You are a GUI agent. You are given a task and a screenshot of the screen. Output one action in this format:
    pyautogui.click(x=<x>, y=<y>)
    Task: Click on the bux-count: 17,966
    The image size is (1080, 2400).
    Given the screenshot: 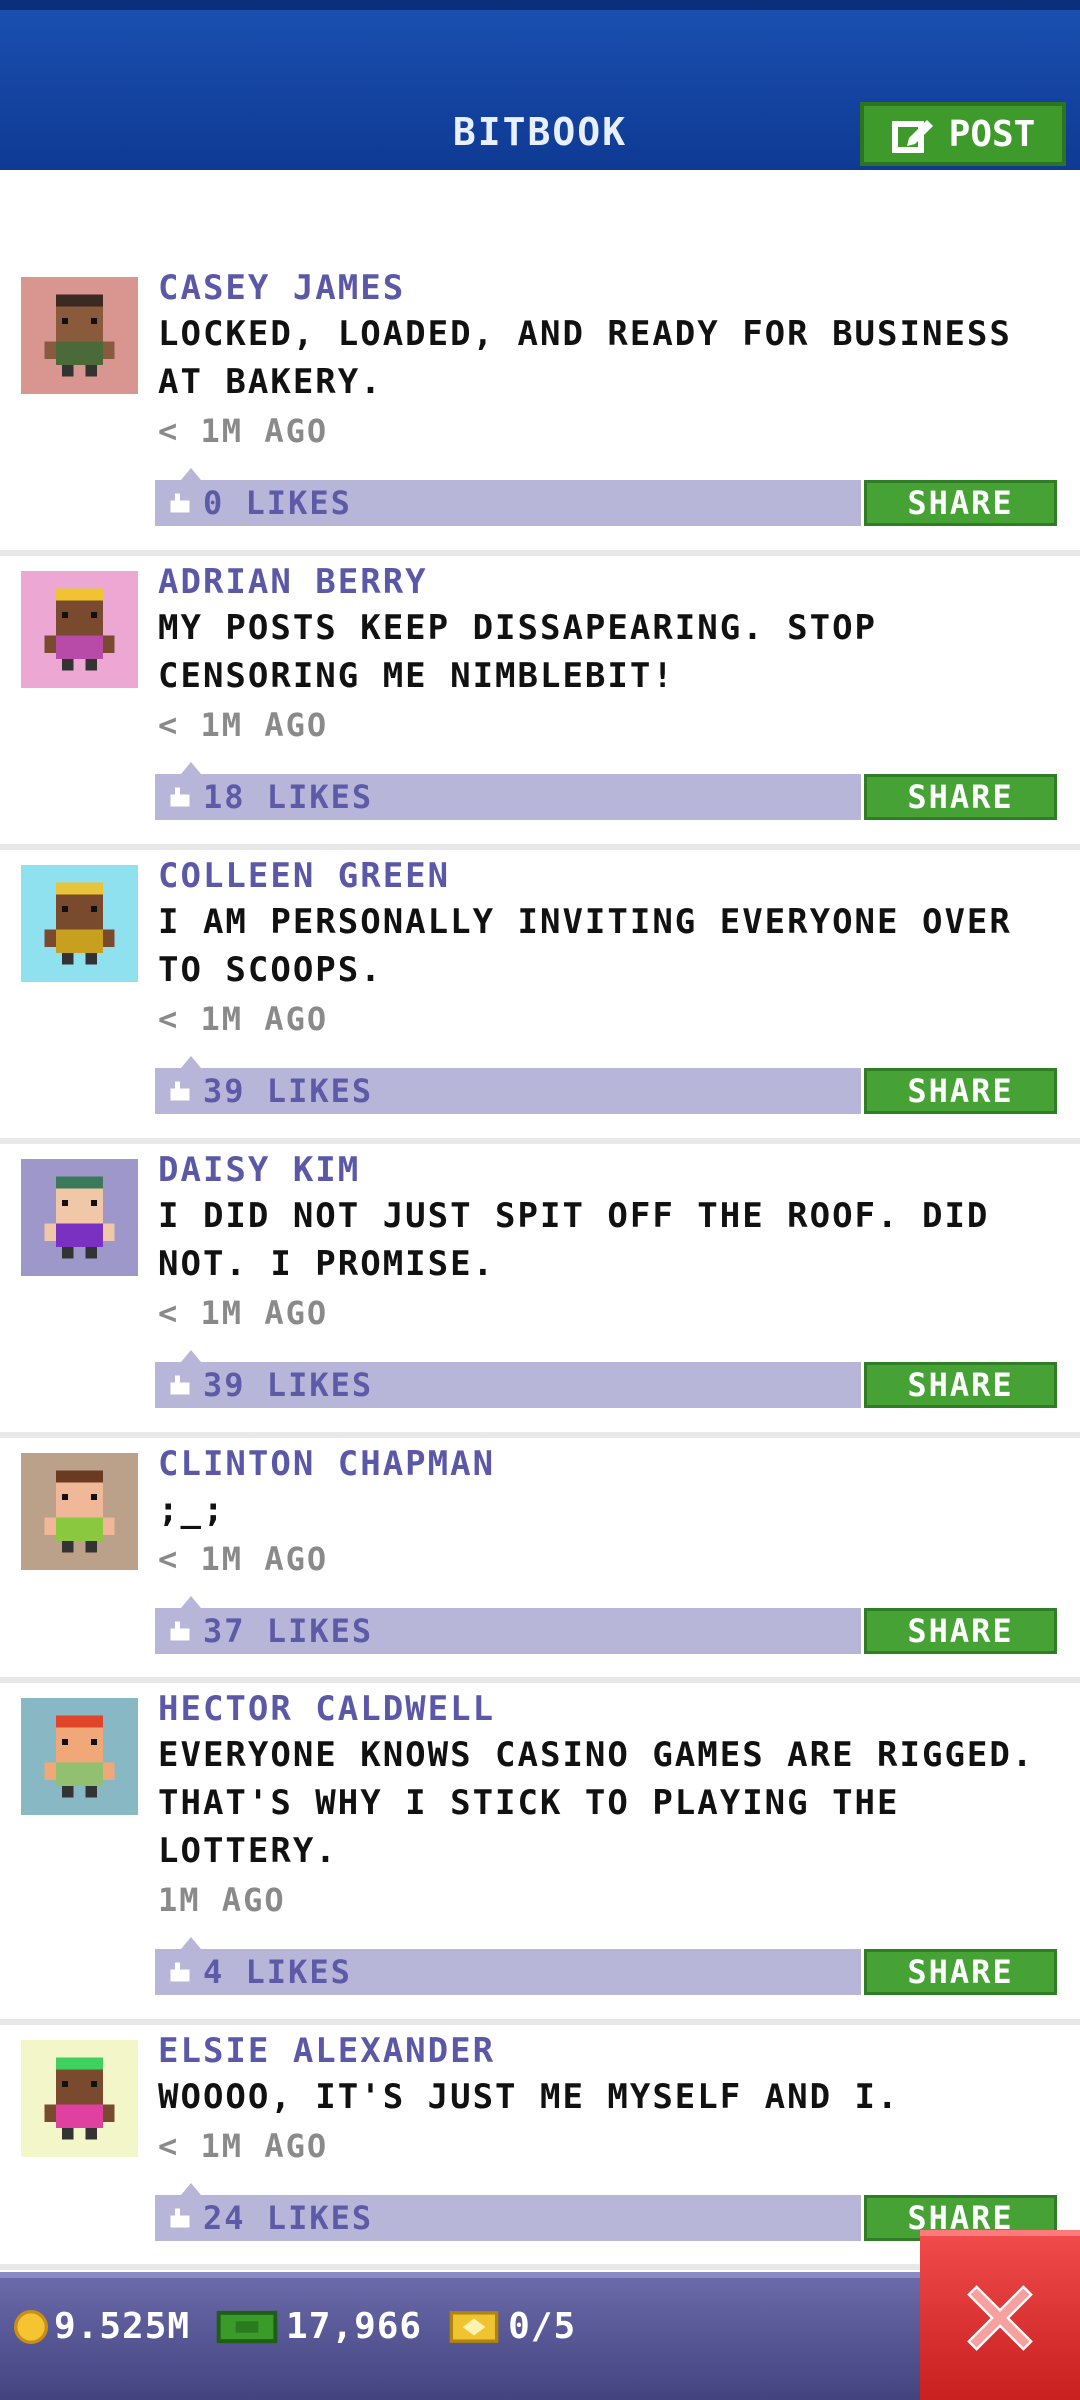 What is the action you would take?
    pyautogui.click(x=354, y=2326)
    